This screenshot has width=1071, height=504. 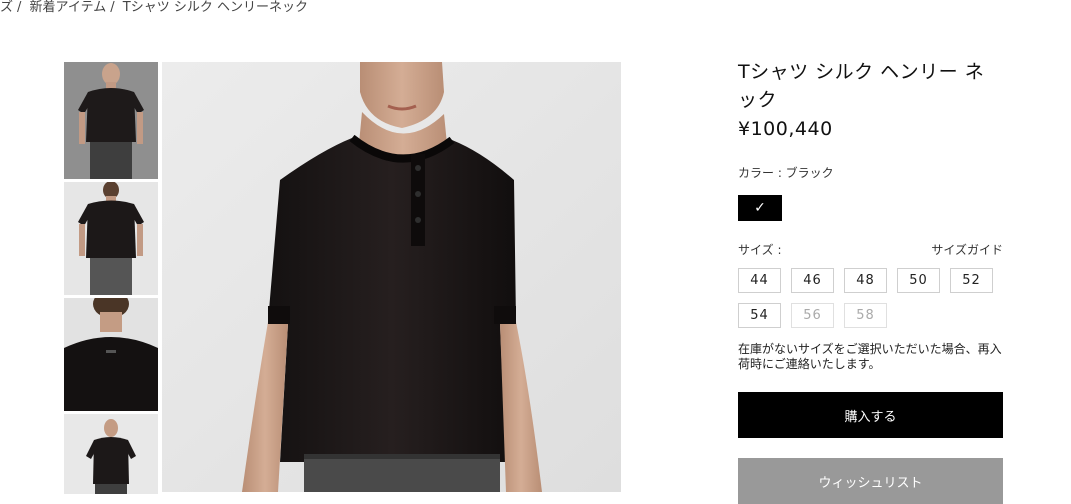 I want to click on size-header: サイズ : サイズガイド, so click(x=870, y=249).